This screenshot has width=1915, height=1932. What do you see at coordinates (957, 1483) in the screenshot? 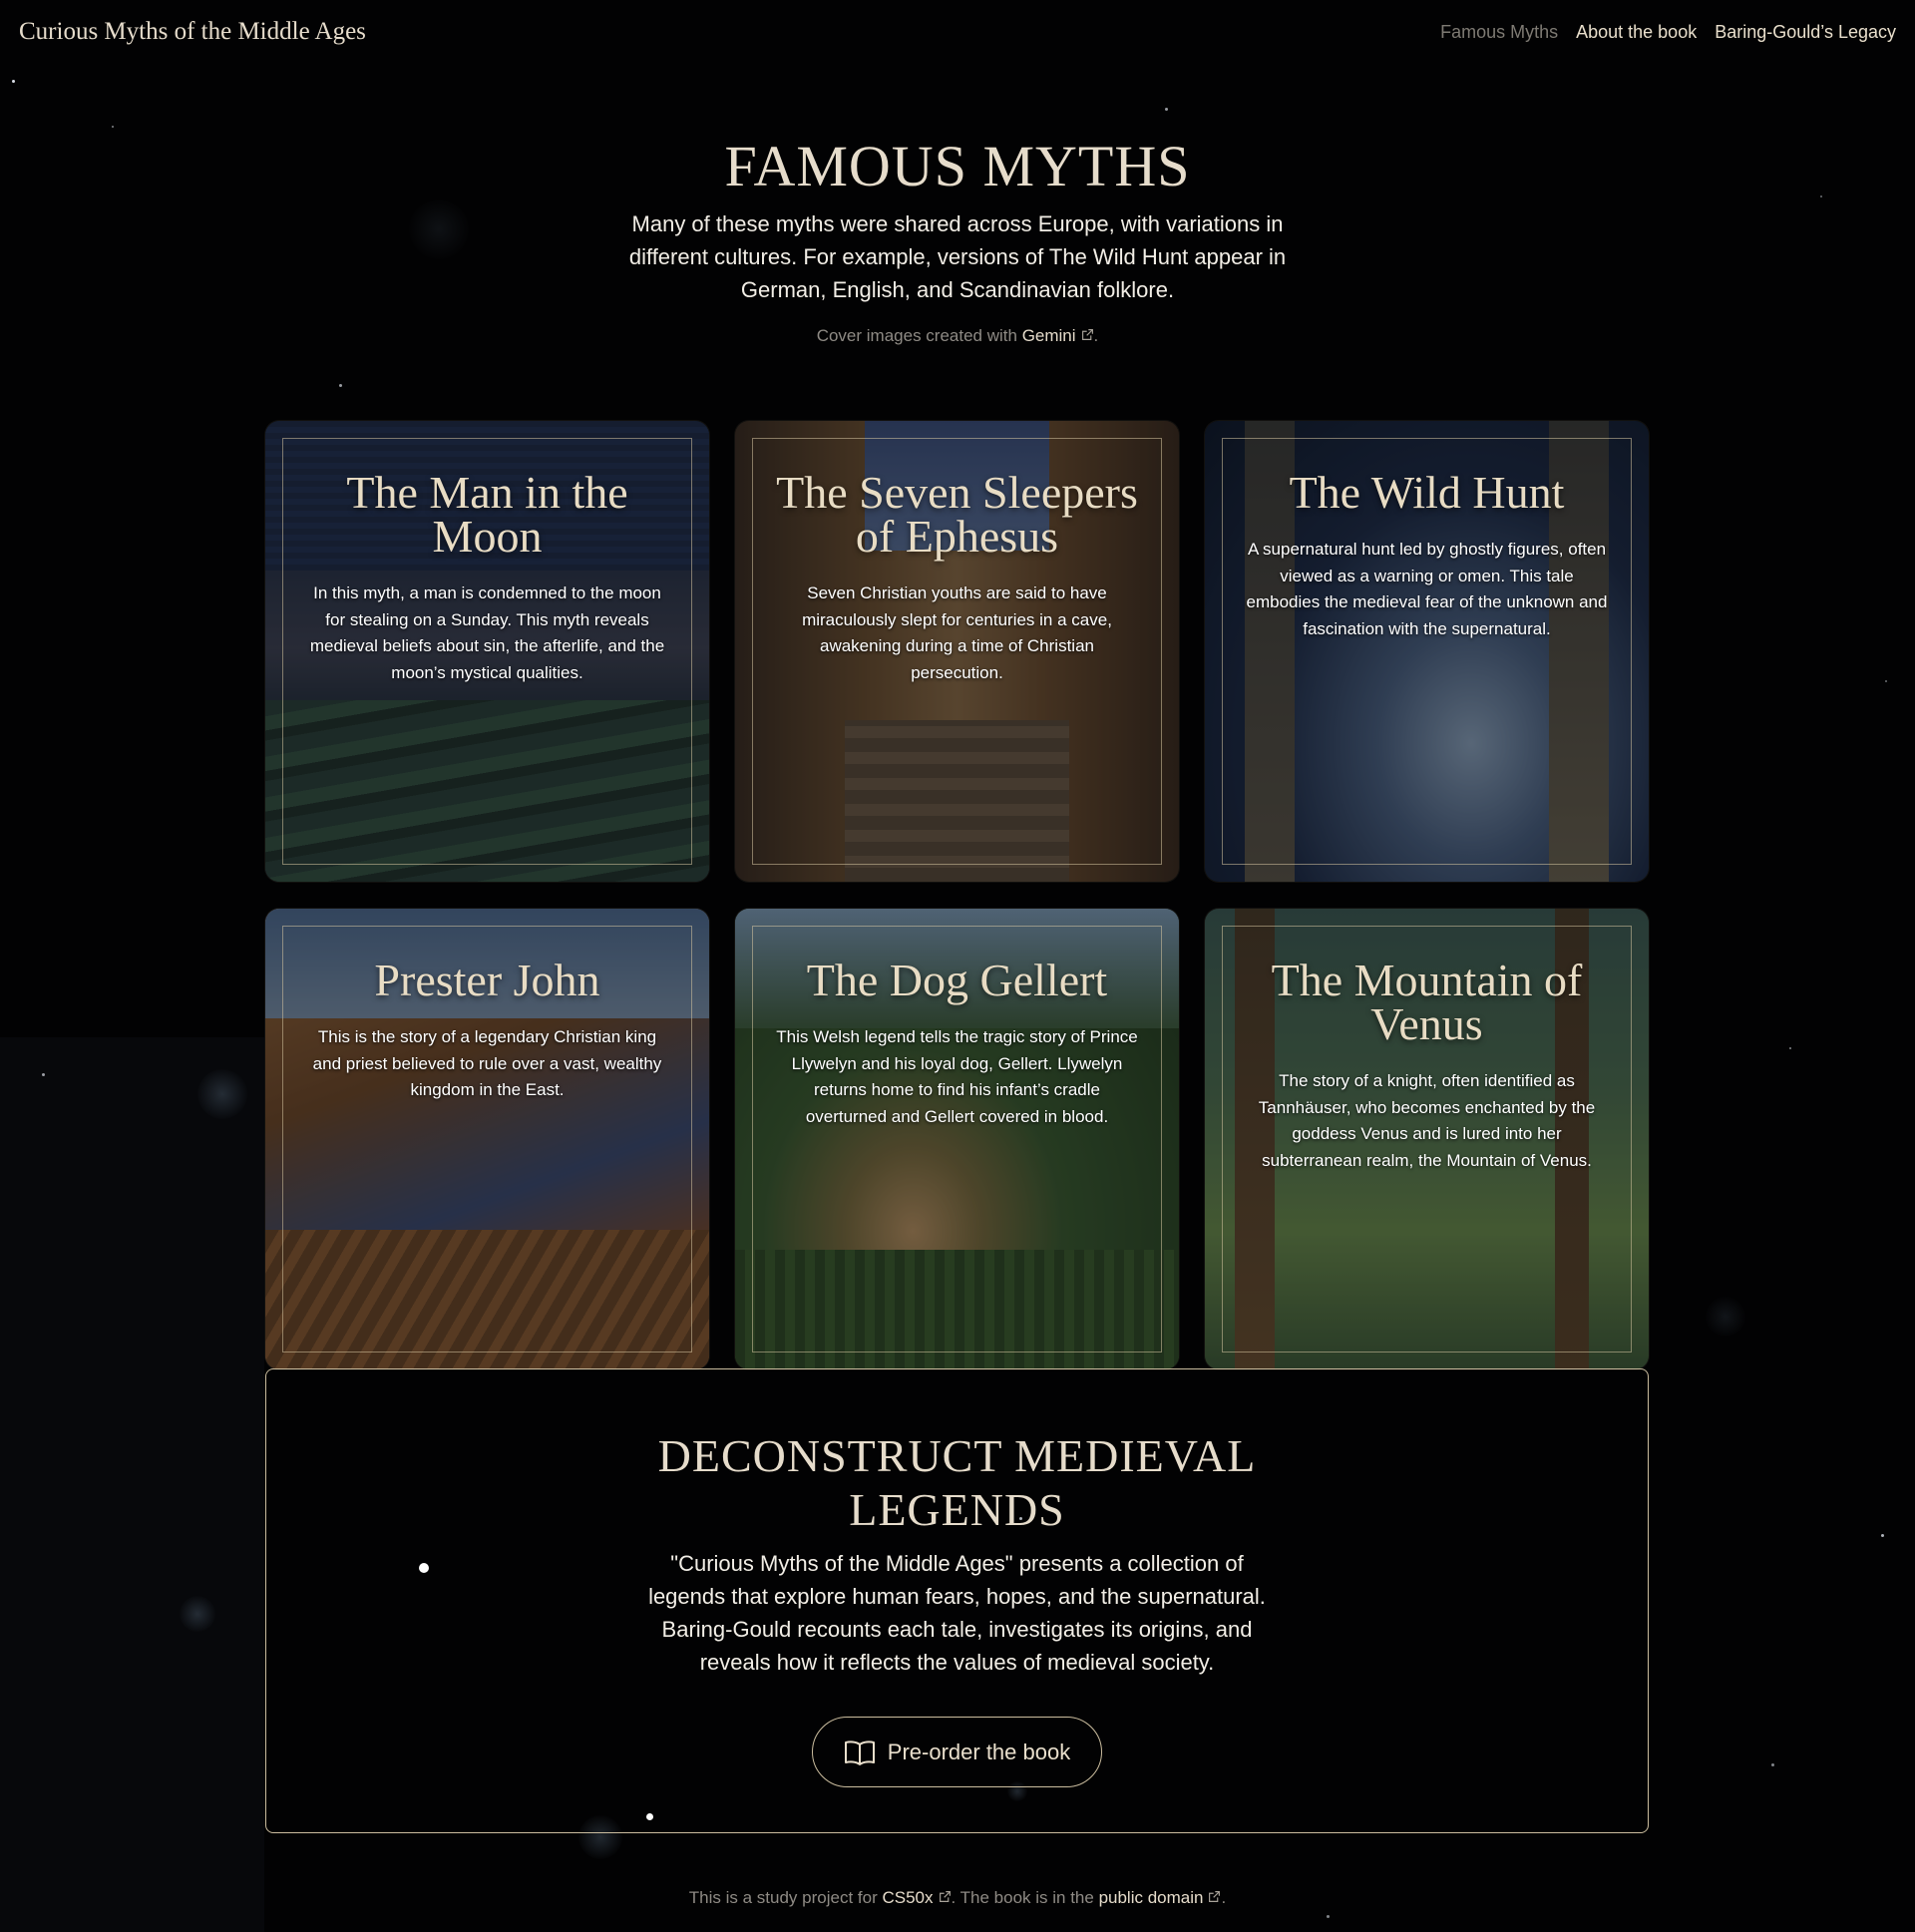
I see `cta-title: DECONSTRUCT MEDIEVAL LEGENDS` at bounding box center [957, 1483].